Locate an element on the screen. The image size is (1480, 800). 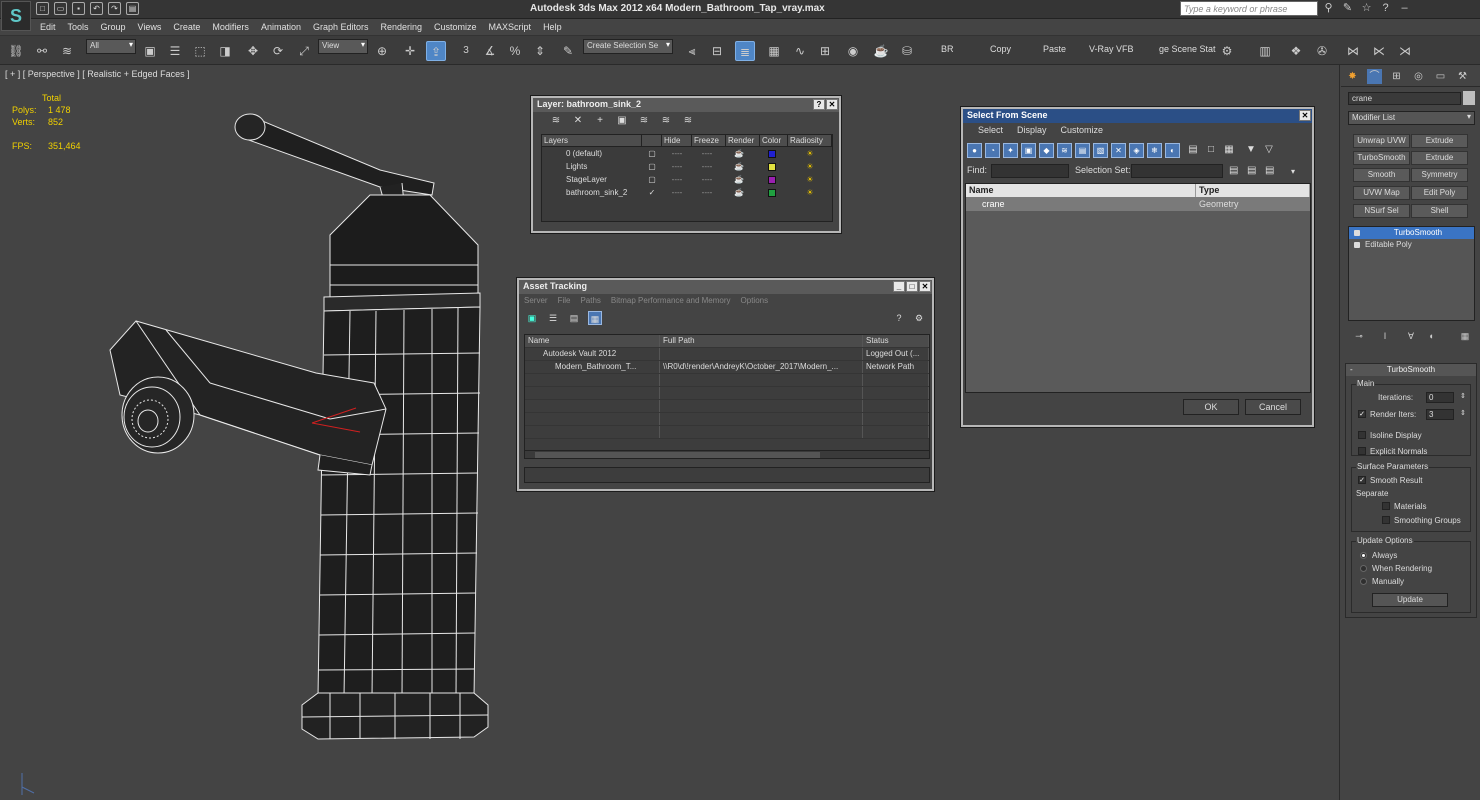
mirror-icon: ⫷ is located at coordinates (692, 51).